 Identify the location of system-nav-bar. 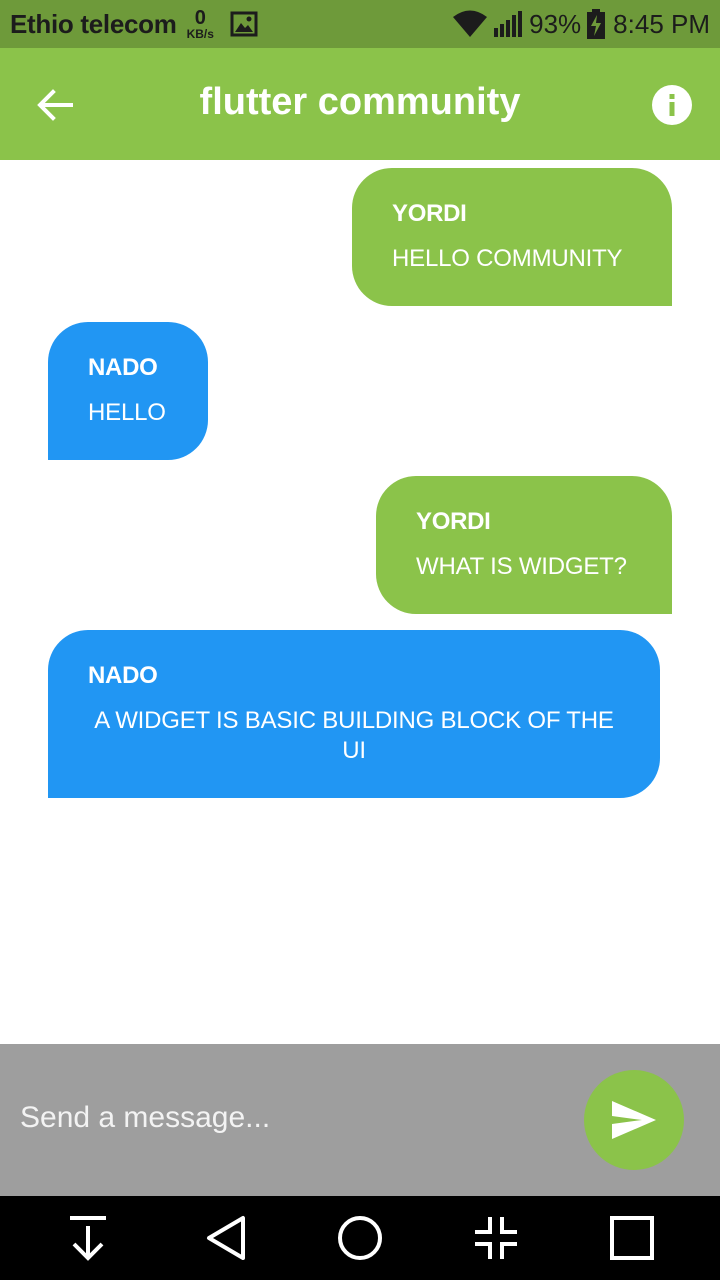
(360, 1238).